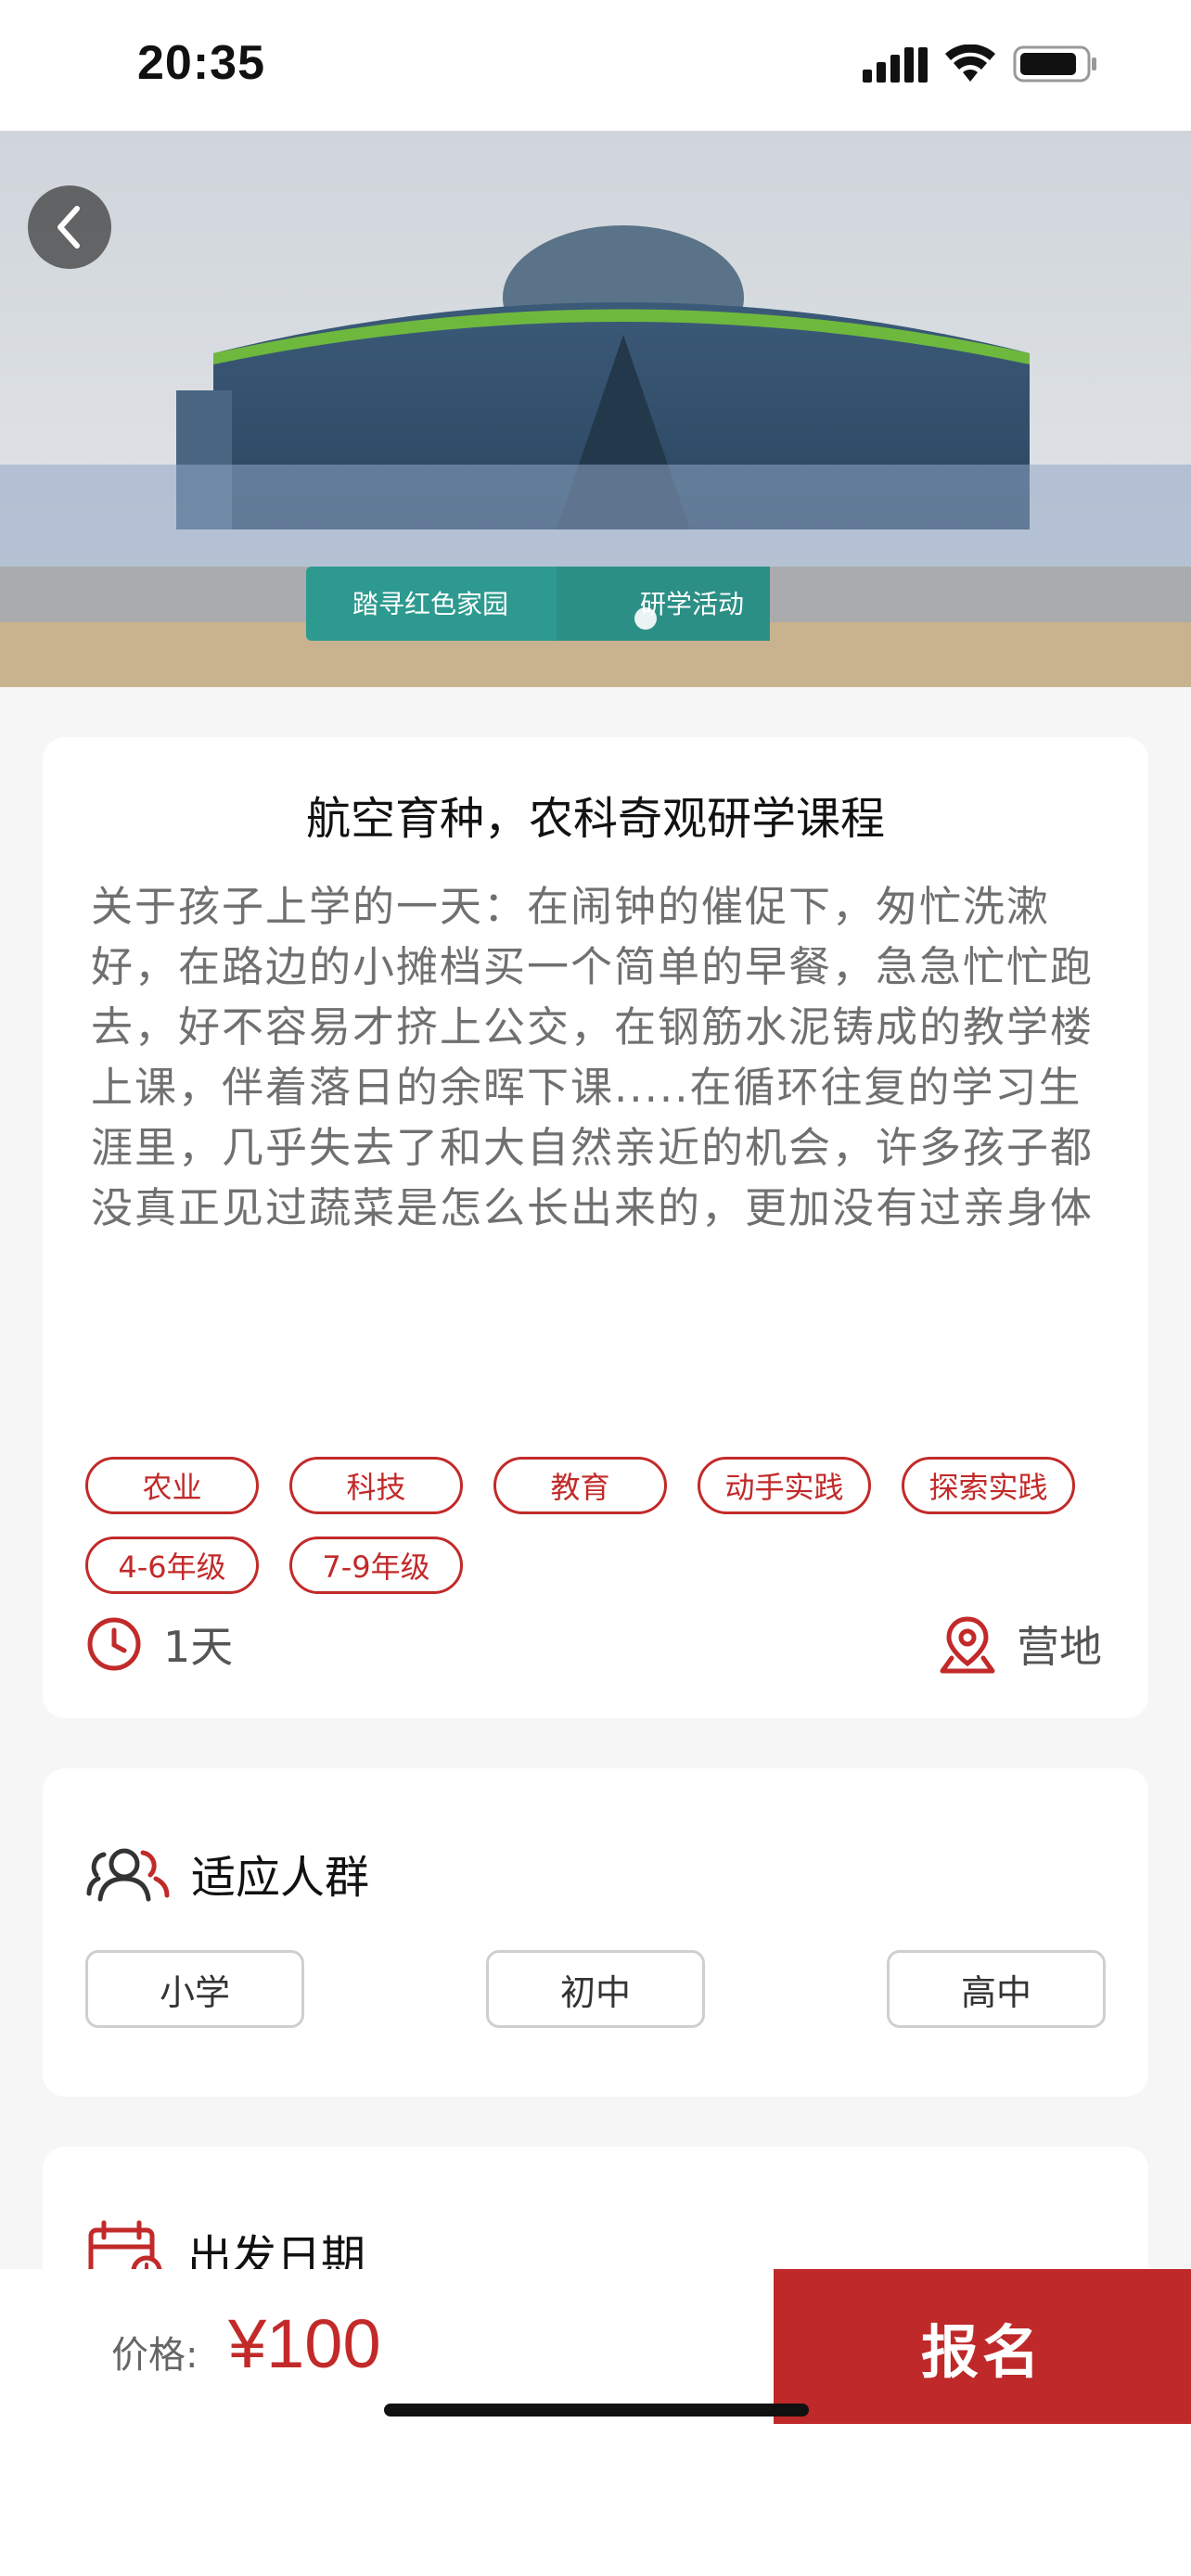  Describe the element at coordinates (376, 1565) in the screenshot. I see `tag: 7-9年级` at that location.